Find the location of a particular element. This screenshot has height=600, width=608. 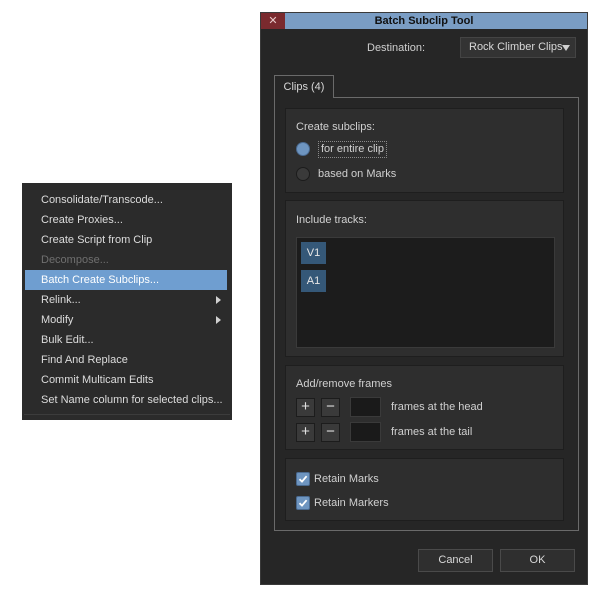

menu-item-create-script: Create Script from Clip is located at coordinates (124, 240).